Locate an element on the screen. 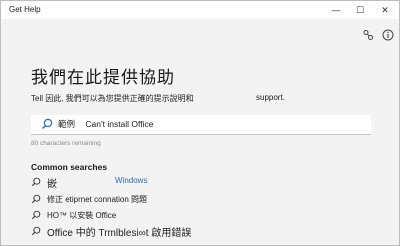 This screenshot has height=246, width=400. maximize-button: ☐ is located at coordinates (360, 10).